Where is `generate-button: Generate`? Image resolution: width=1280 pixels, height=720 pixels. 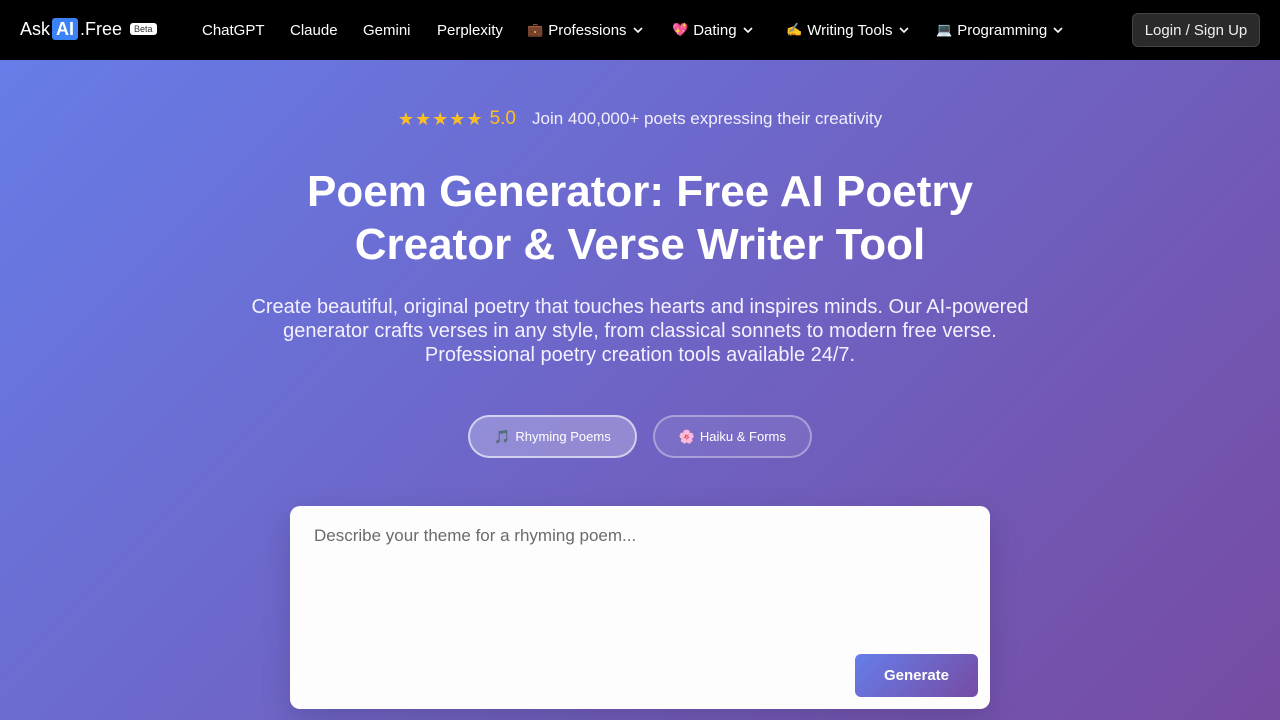
generate-button: Generate is located at coordinates (916, 675).